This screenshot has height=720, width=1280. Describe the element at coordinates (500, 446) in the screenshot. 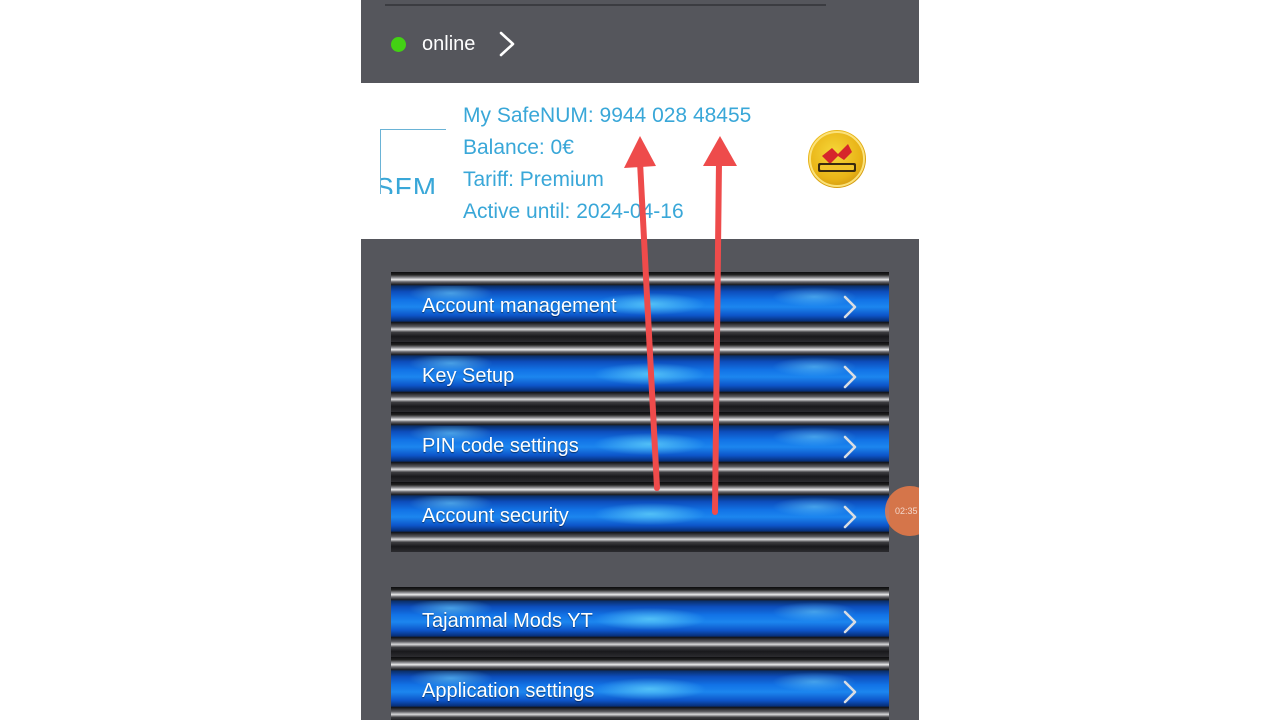

I see `menu-item-label: PIN code settings` at that location.